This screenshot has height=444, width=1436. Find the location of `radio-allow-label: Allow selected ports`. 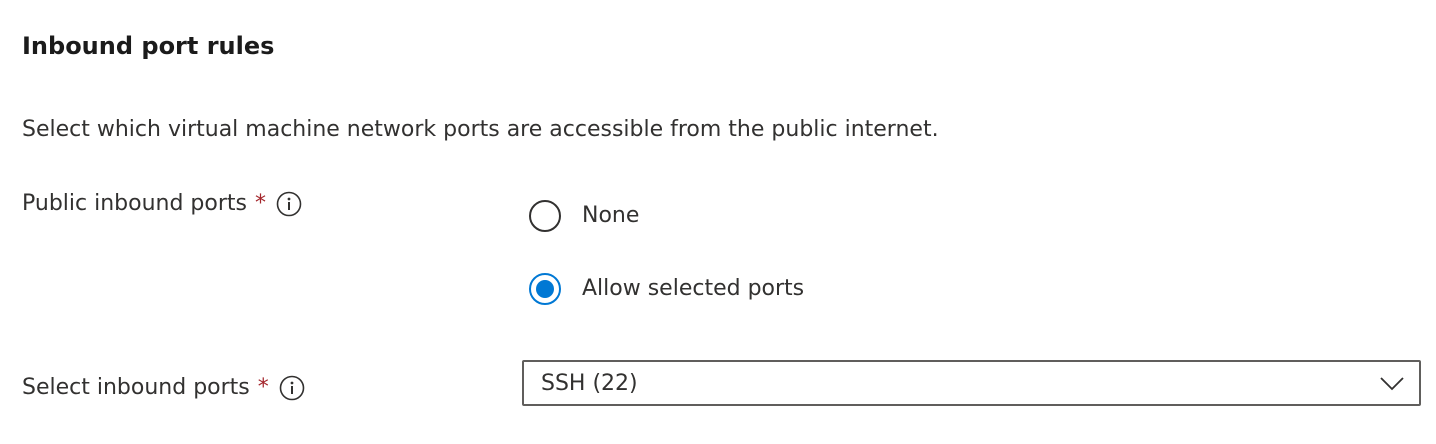

radio-allow-label: Allow selected ports is located at coordinates (693, 288).